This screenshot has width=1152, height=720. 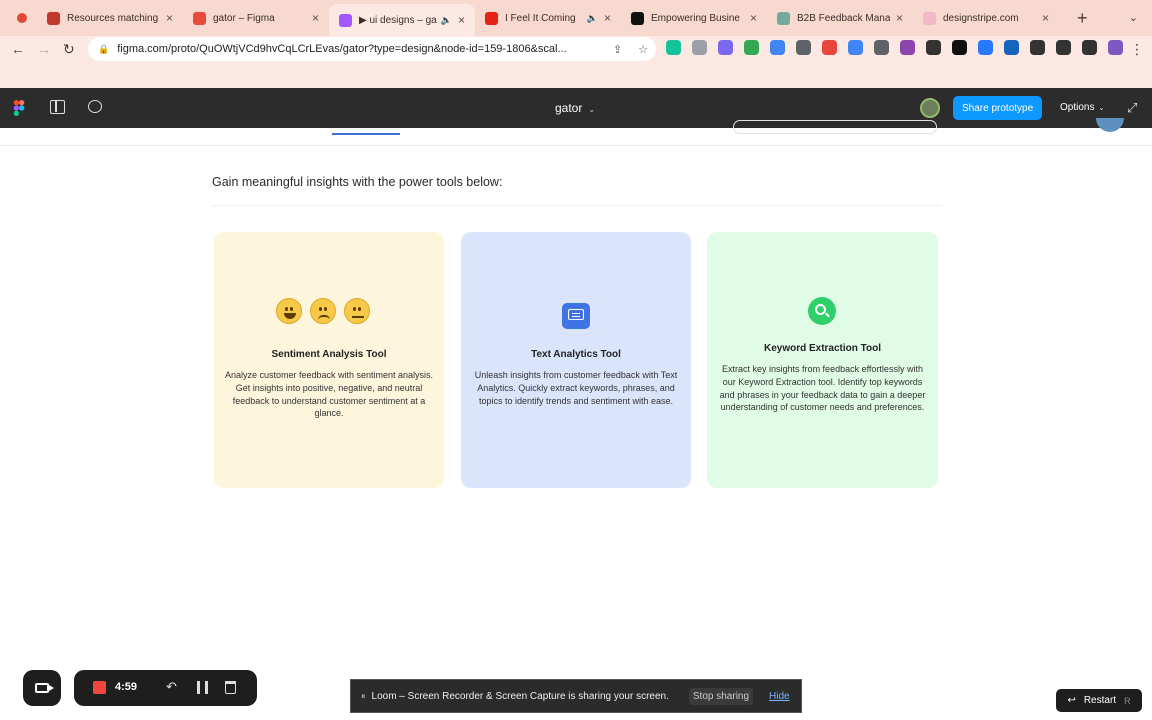 What do you see at coordinates (398, 20) in the screenshot?
I see `tab-title: ▶ ui designs – ga` at bounding box center [398, 20].